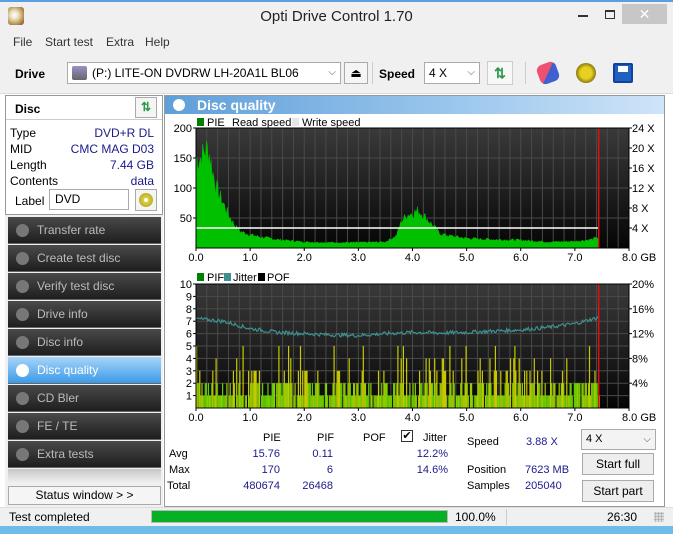 The height and width of the screenshot is (534, 673). What do you see at coordinates (331, 123) in the screenshot?
I see `legend-write-speed: Write speed` at bounding box center [331, 123].